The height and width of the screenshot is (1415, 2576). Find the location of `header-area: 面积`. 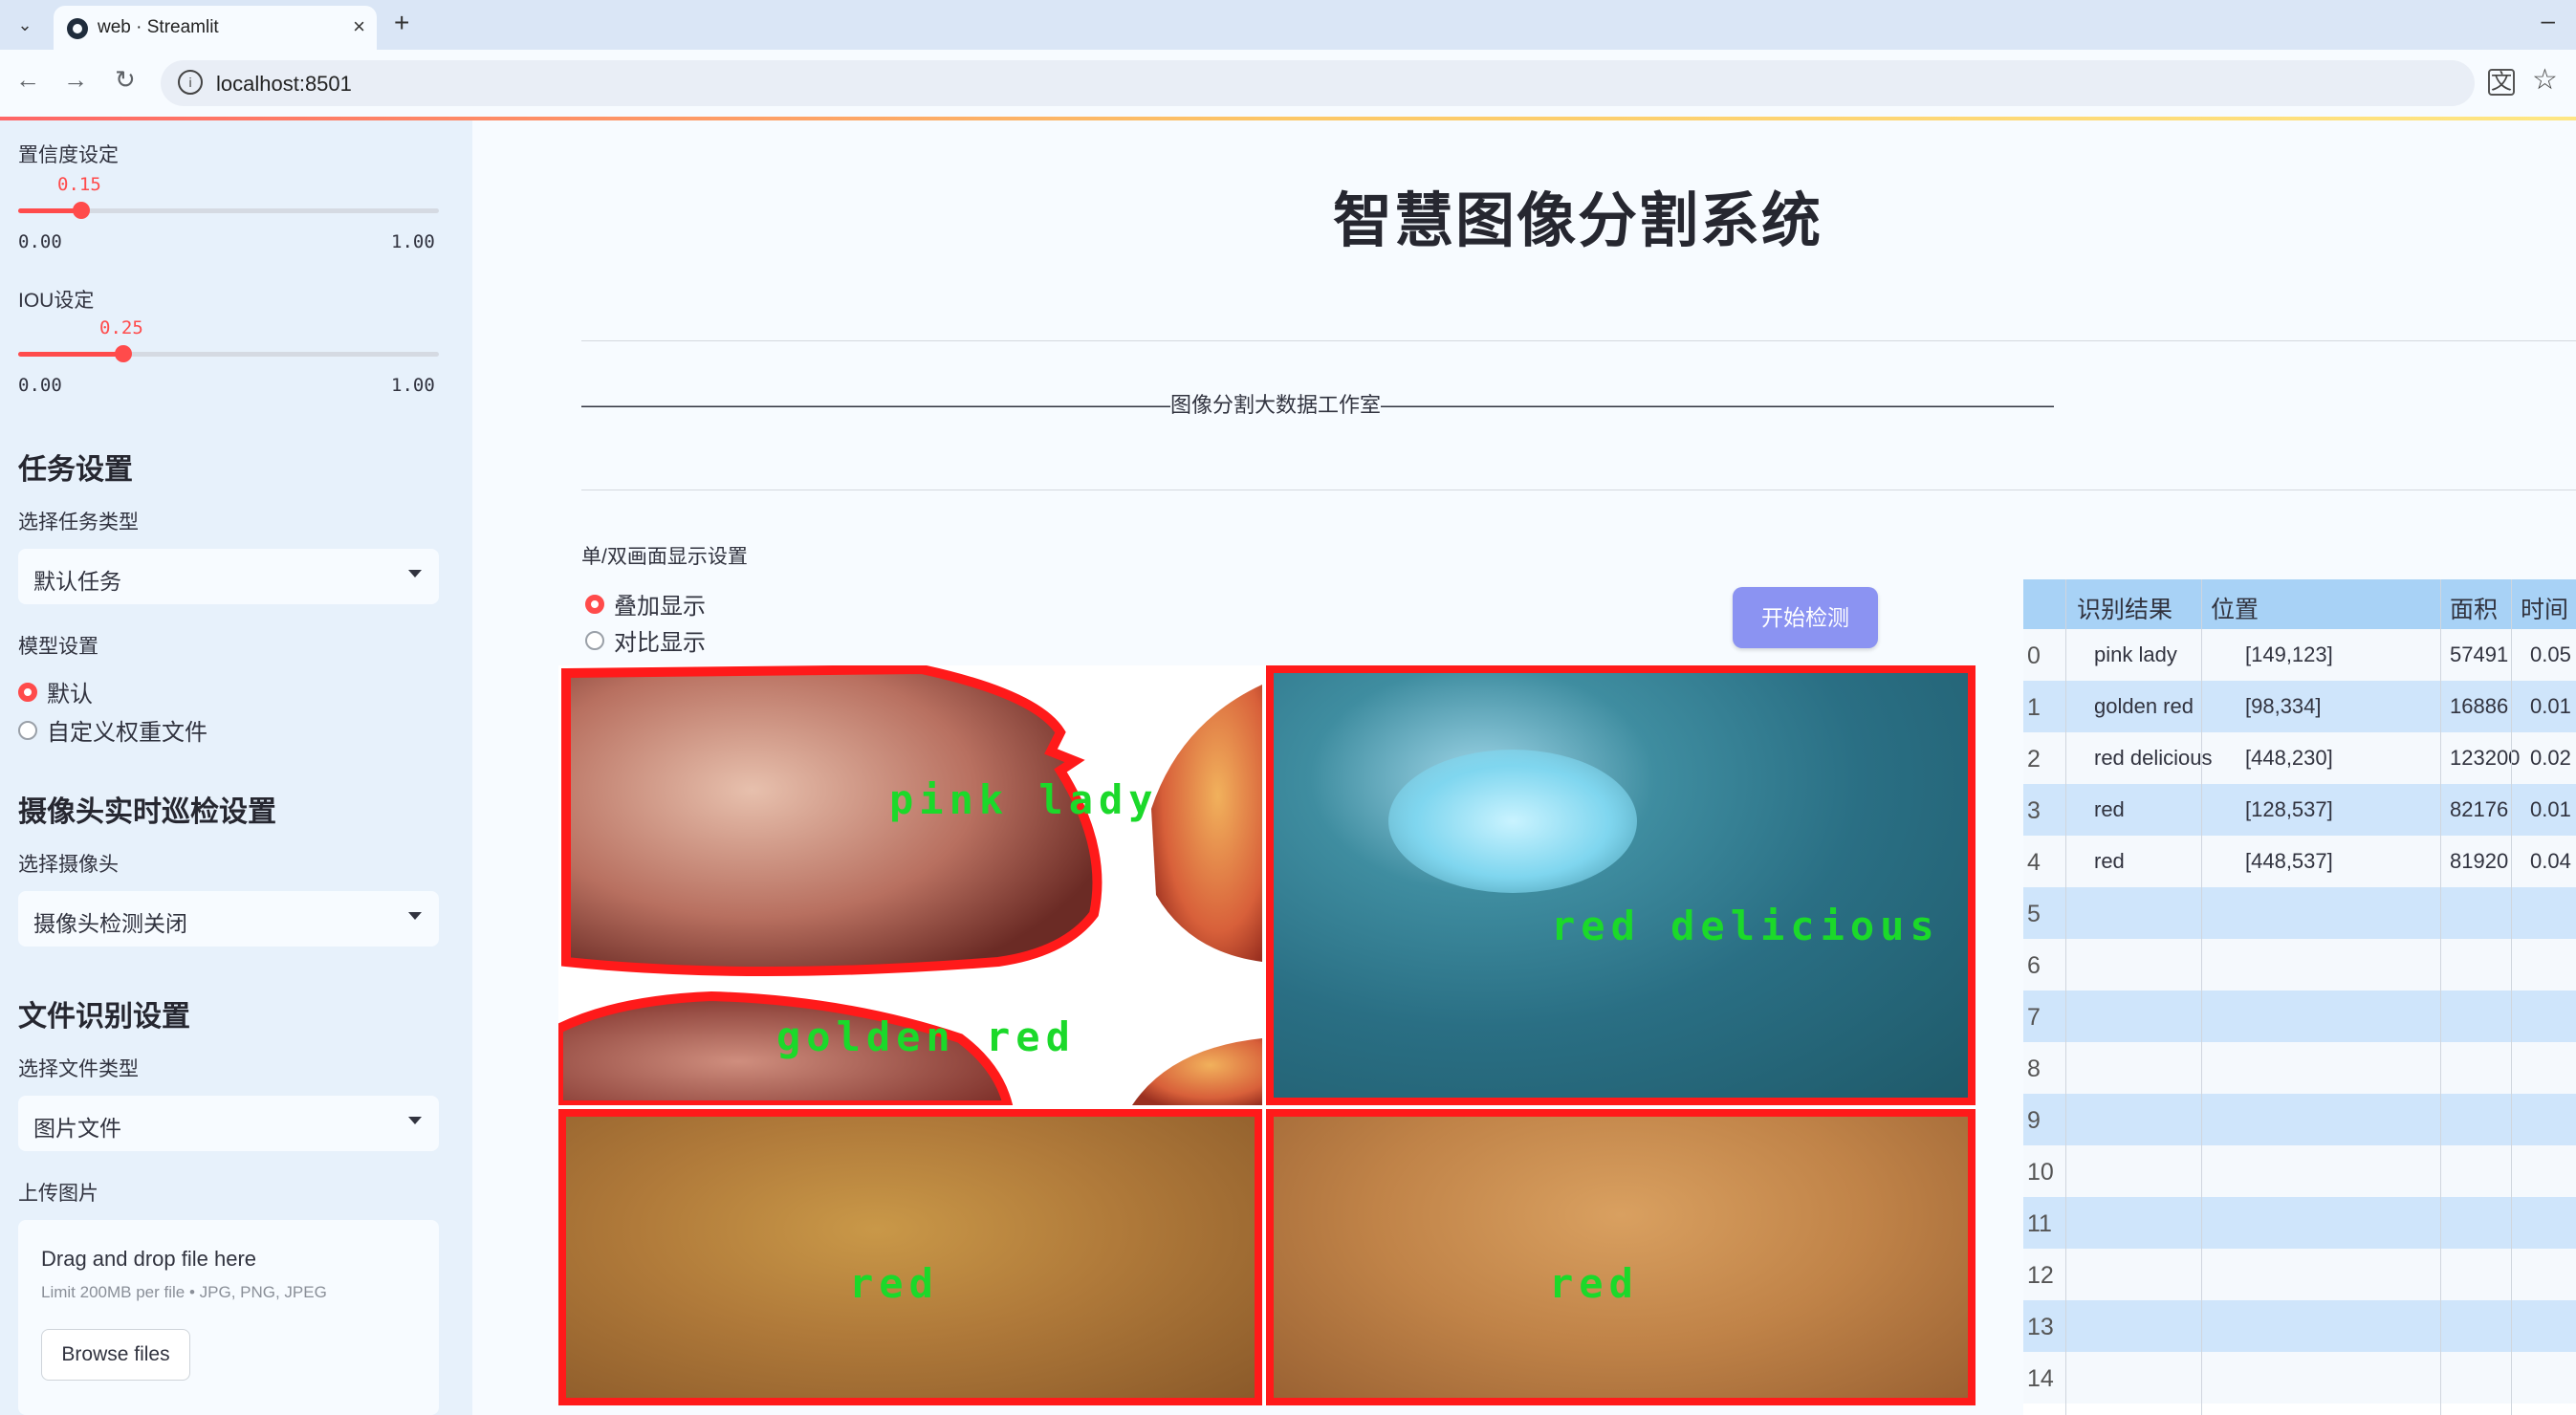

header-area: 面积 is located at coordinates (2474, 610).